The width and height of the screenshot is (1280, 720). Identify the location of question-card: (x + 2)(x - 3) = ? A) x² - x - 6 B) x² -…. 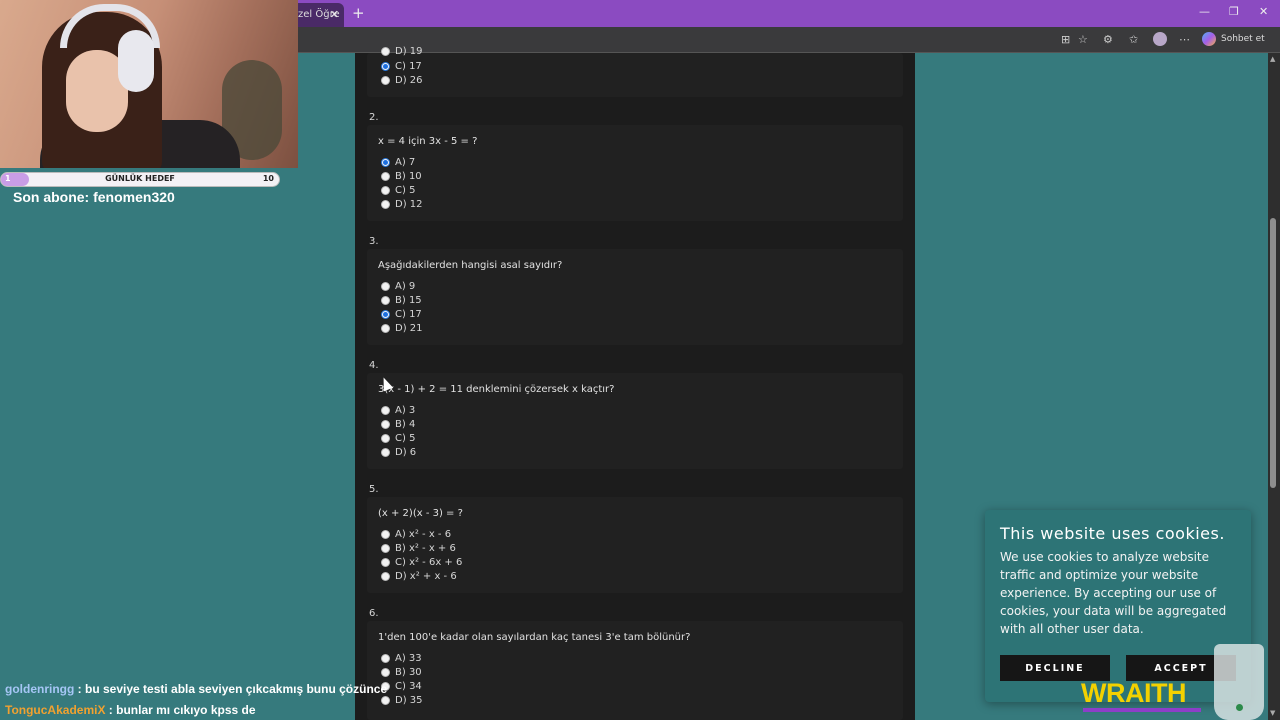
(635, 545).